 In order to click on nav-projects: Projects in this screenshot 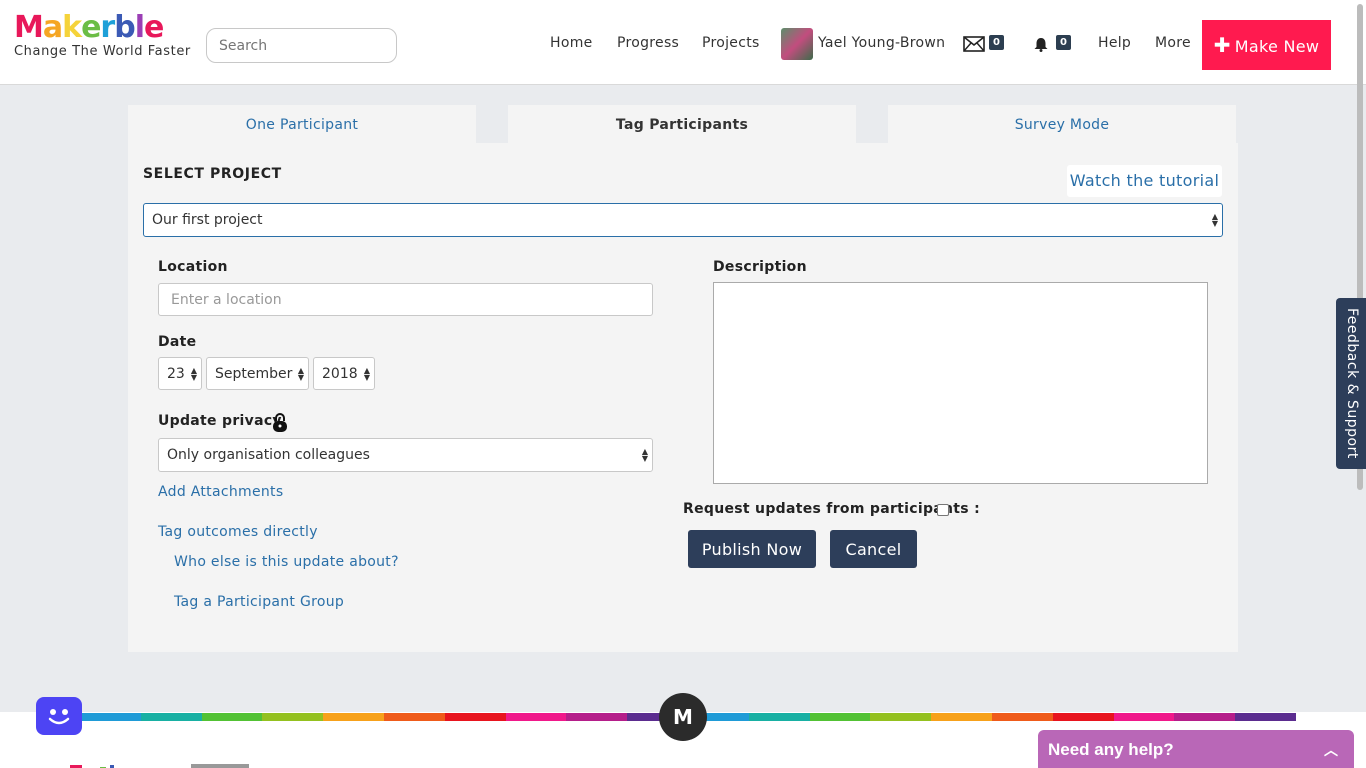, I will do `click(731, 43)`.